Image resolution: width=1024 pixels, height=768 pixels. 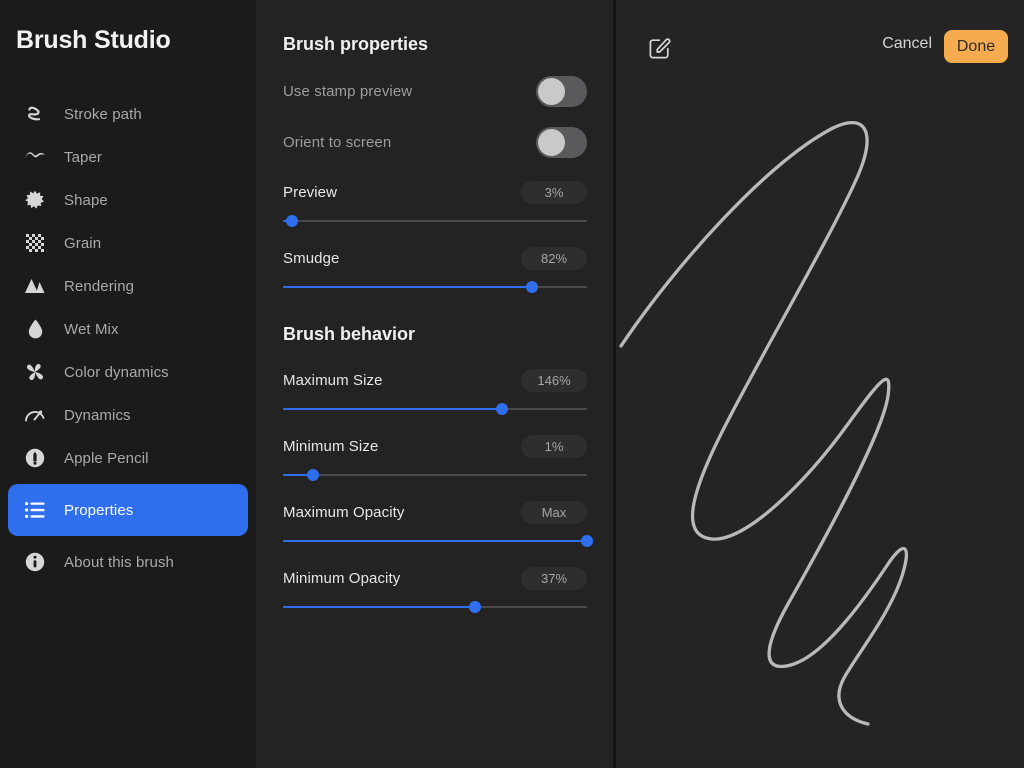 What do you see at coordinates (93, 40) in the screenshot?
I see `page-title: Brush Studio` at bounding box center [93, 40].